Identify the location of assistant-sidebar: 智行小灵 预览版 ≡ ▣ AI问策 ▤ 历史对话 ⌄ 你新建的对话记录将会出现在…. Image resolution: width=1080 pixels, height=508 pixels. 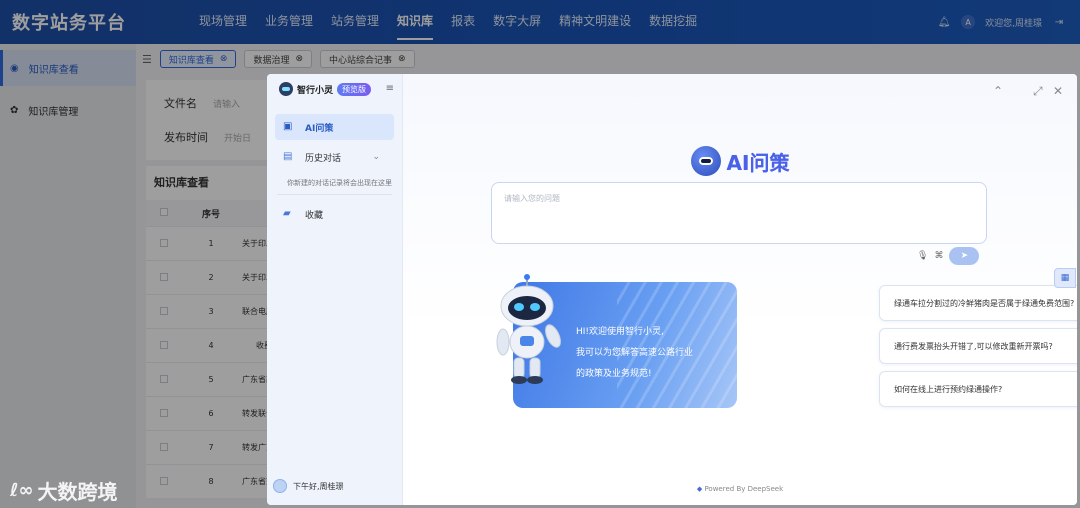
(335, 289).